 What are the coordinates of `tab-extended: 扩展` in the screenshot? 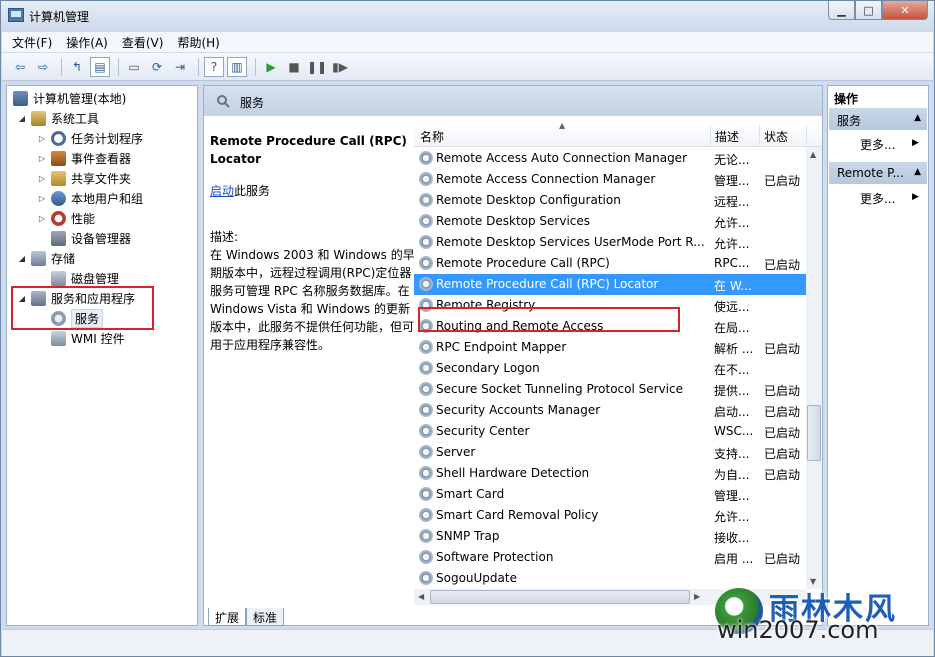 It's located at (227, 617).